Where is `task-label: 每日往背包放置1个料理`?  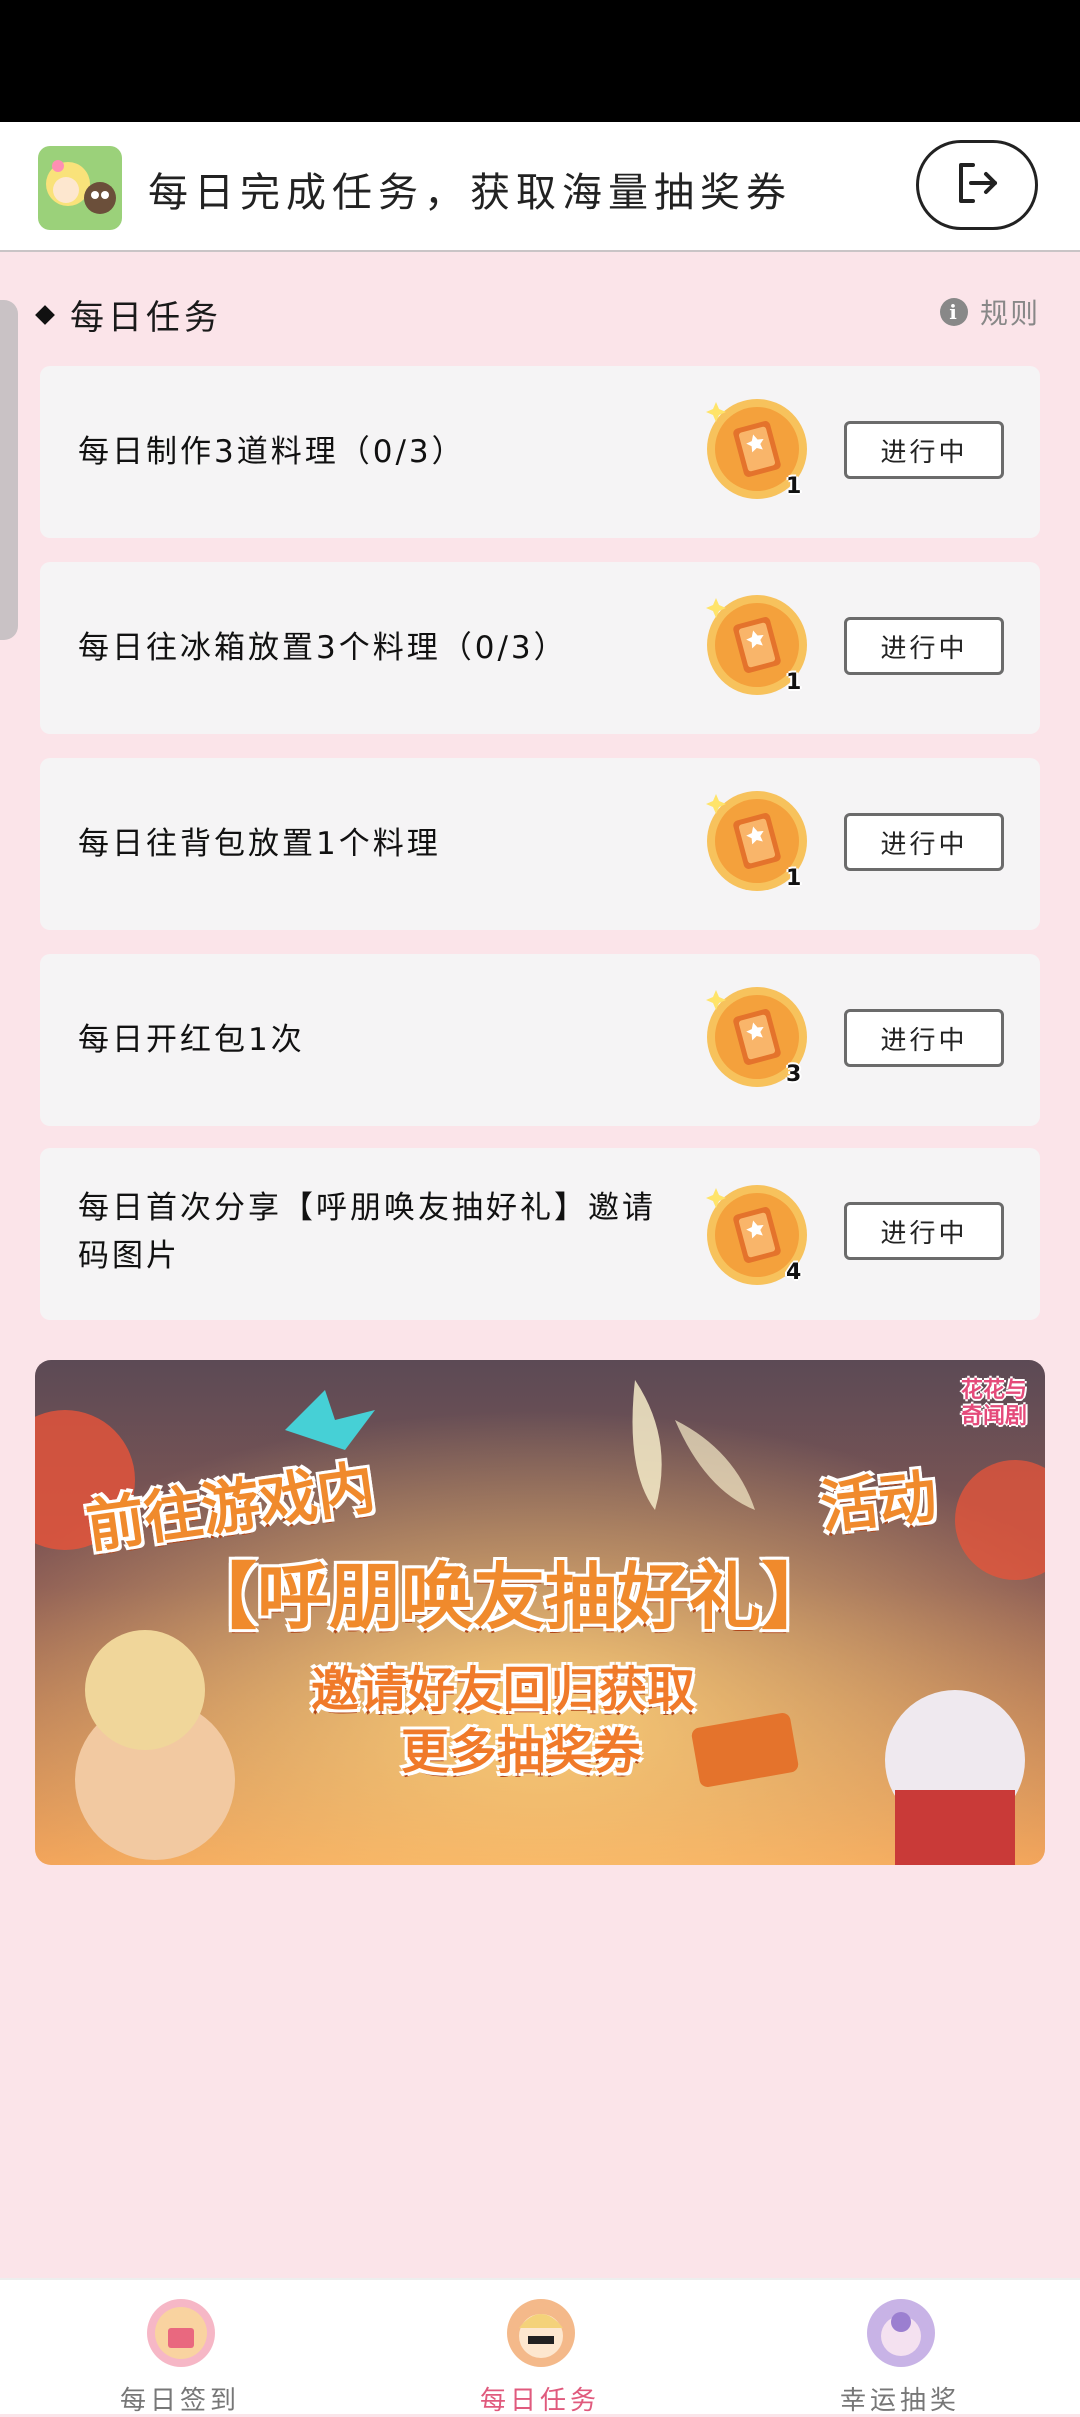
task-label: 每日往背包放置1个料理 is located at coordinates (259, 844).